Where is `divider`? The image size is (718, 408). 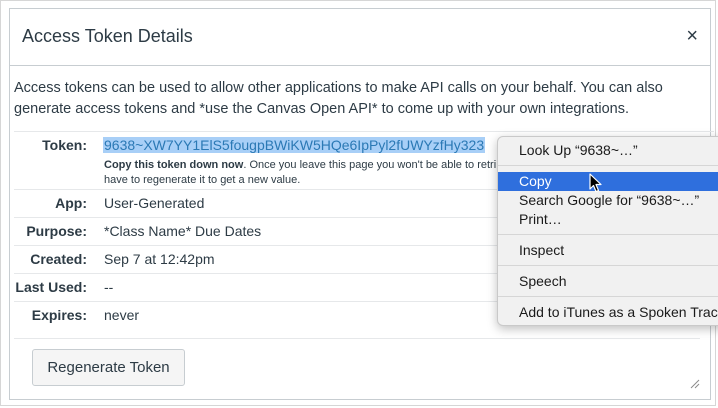 divider is located at coordinates (357, 338).